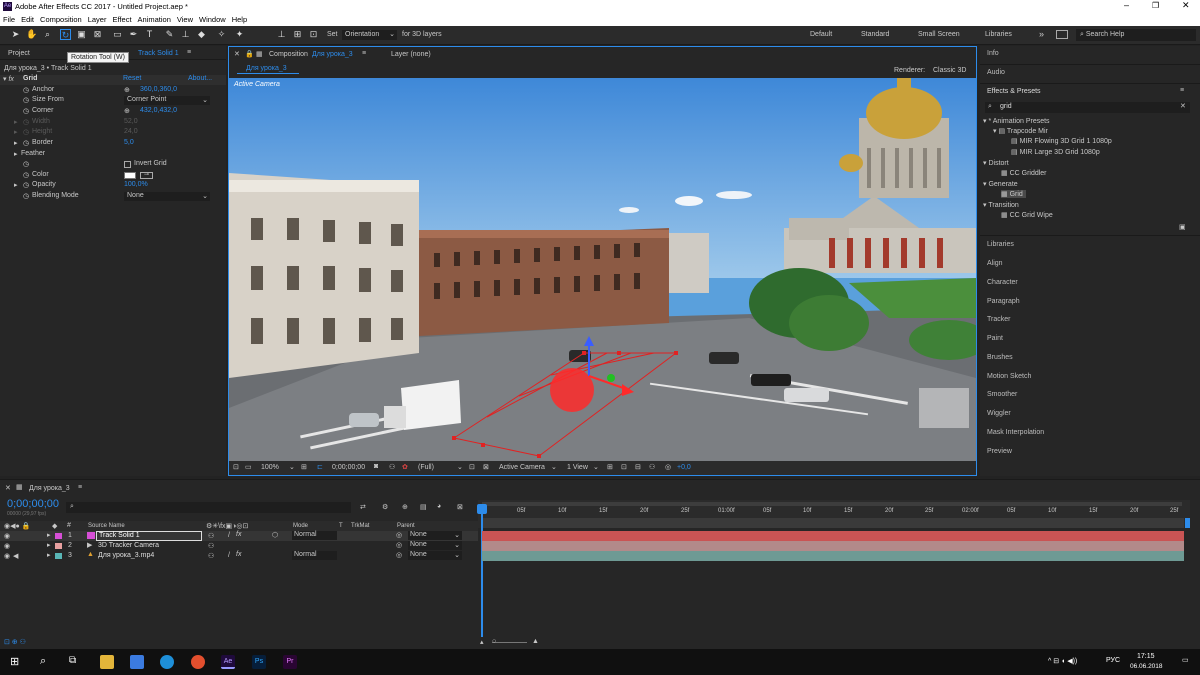  What do you see at coordinates (229, 555) in the screenshot?
I see `quality-switch-icon: /` at bounding box center [229, 555].